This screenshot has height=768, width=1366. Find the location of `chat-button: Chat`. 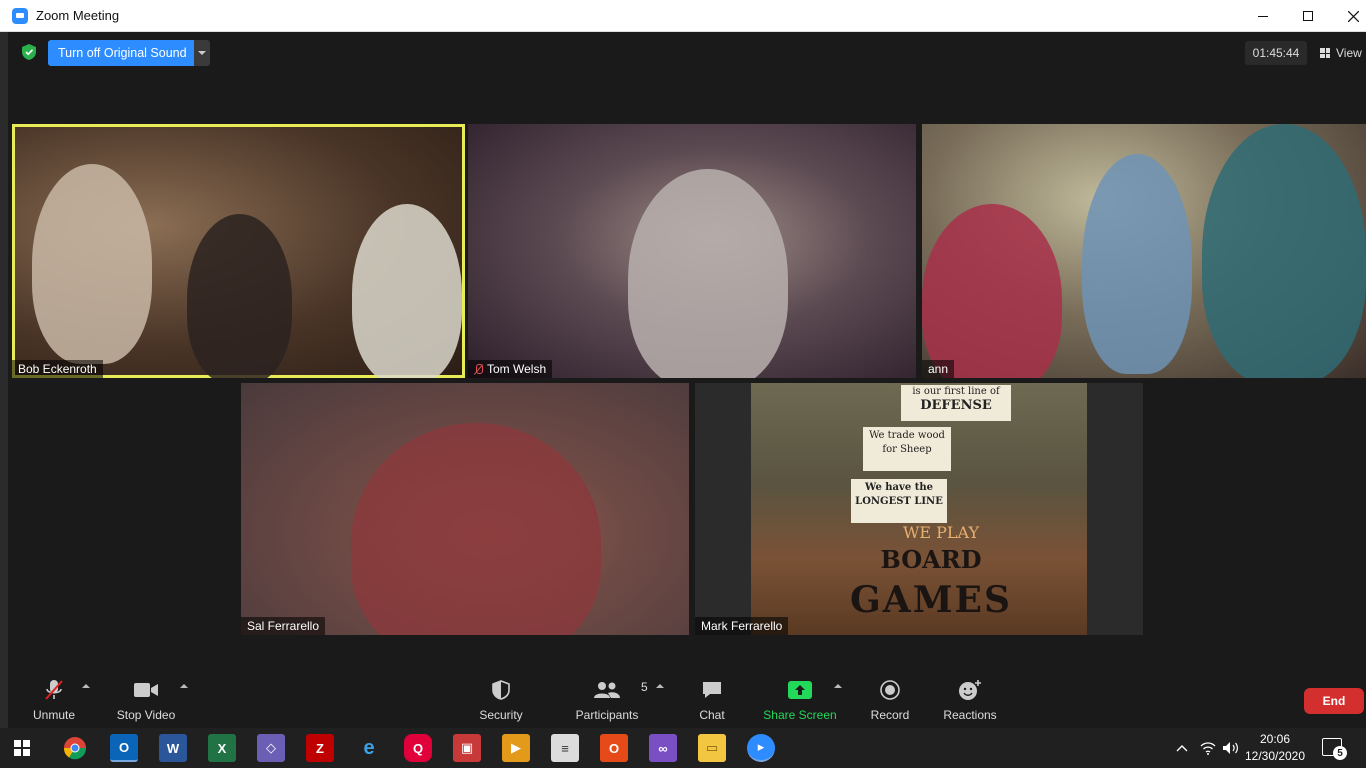

chat-button: Chat is located at coordinates (712, 701).